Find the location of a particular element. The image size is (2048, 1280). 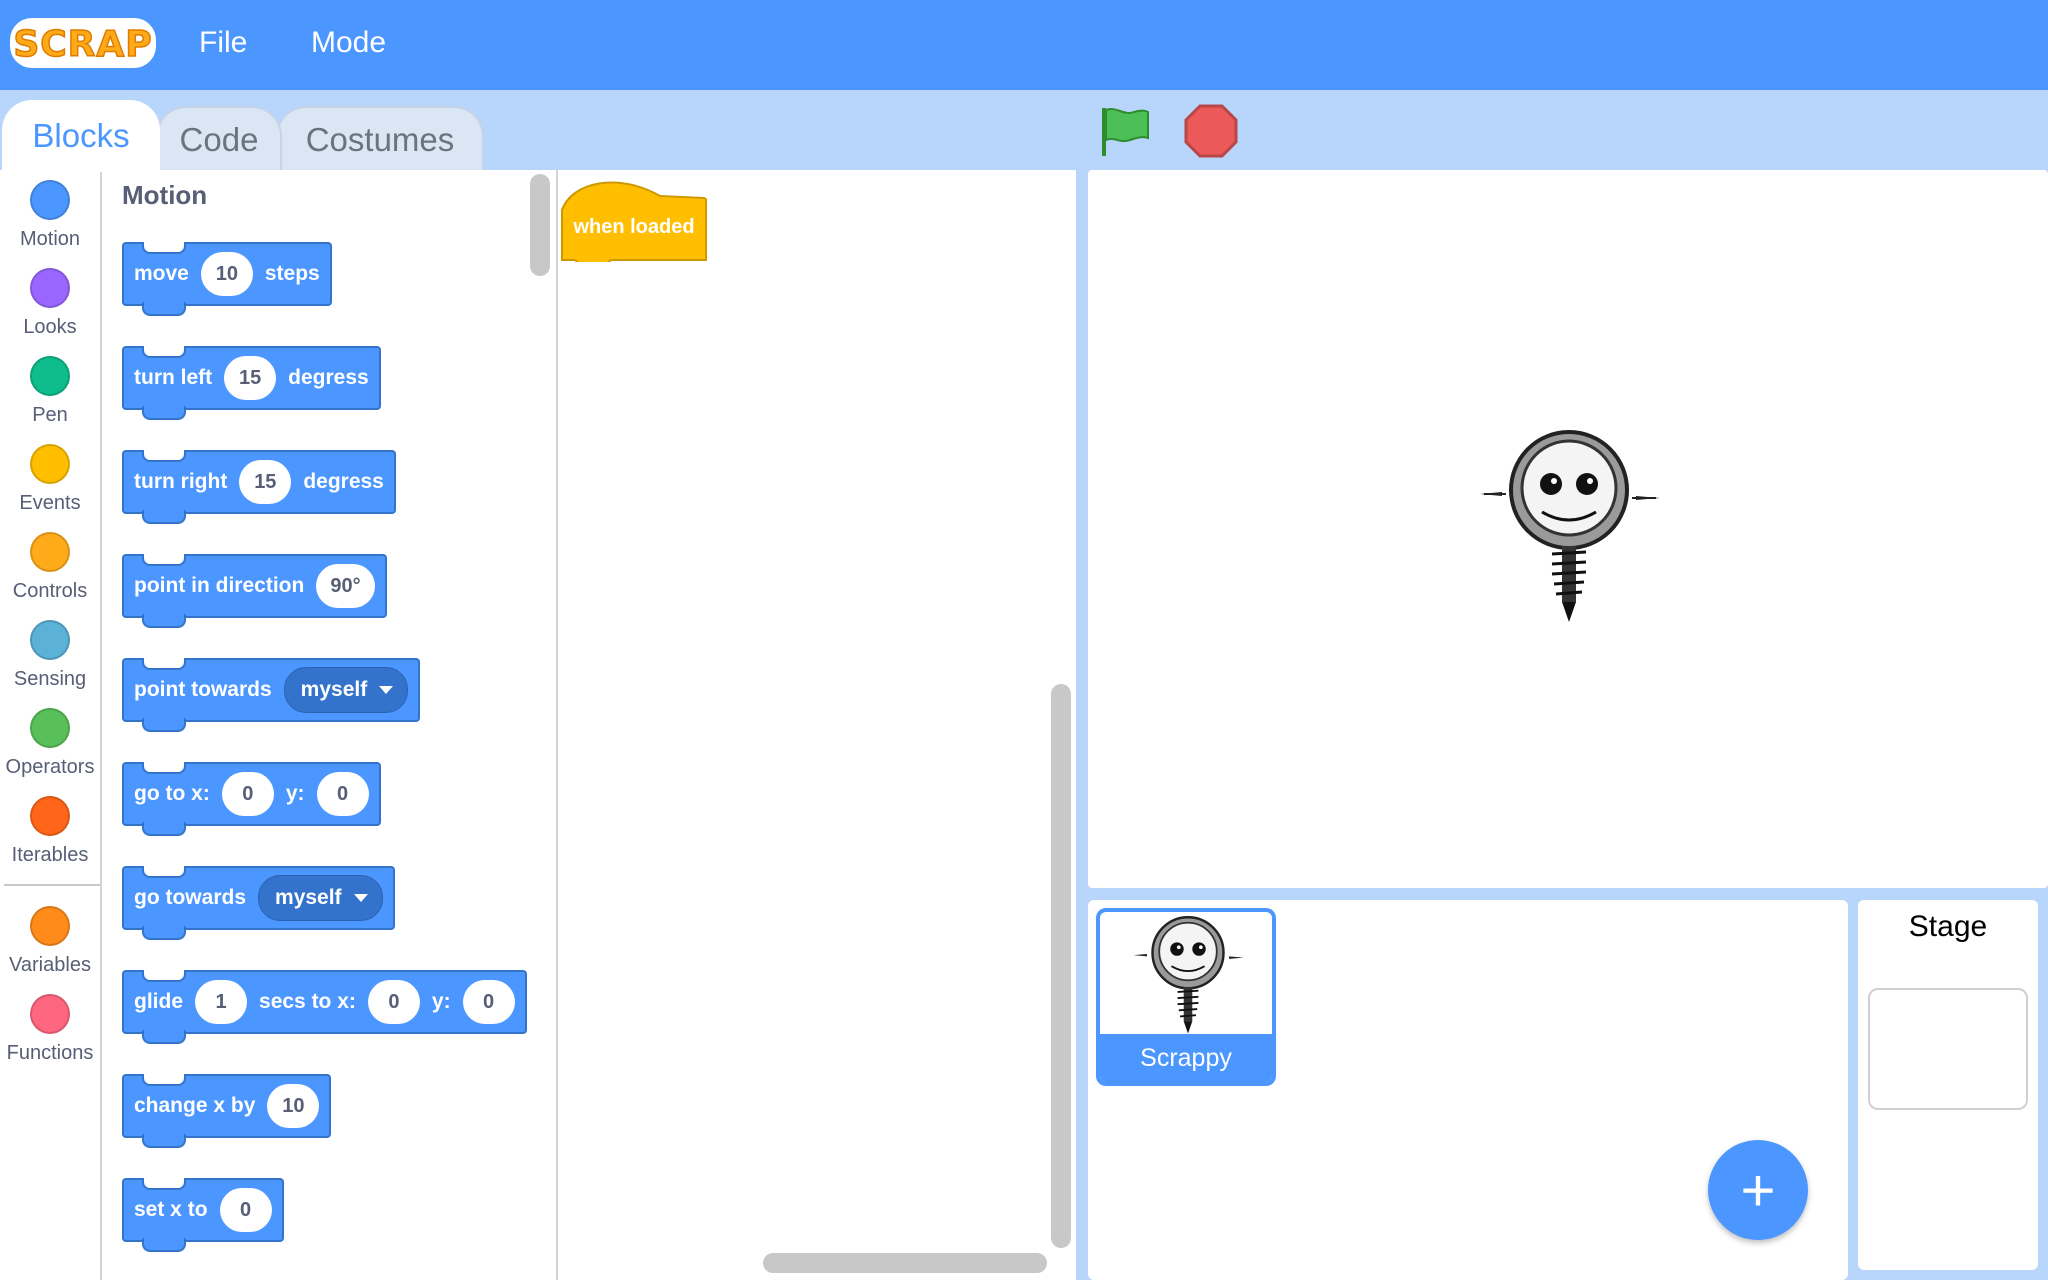

category-operators: Operators is located at coordinates (50, 743).